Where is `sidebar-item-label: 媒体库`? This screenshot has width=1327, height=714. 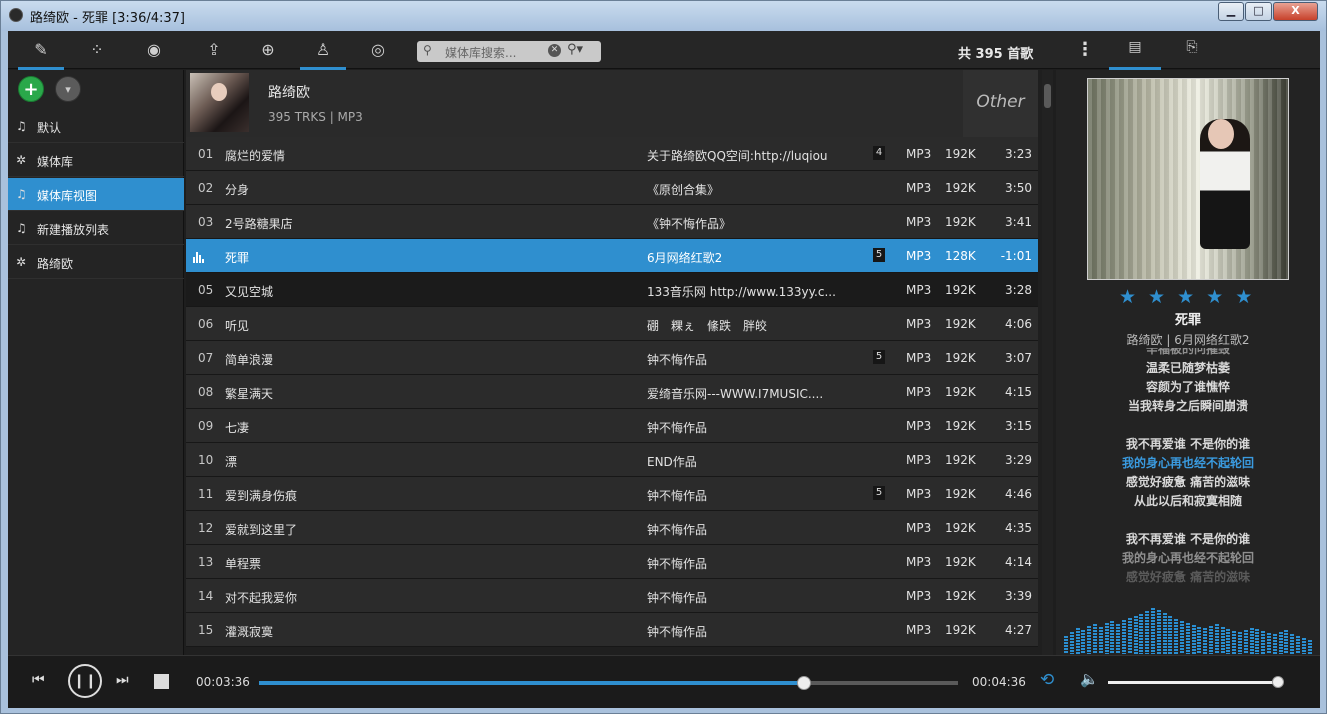 sidebar-item-label: 媒体库 is located at coordinates (55, 162).